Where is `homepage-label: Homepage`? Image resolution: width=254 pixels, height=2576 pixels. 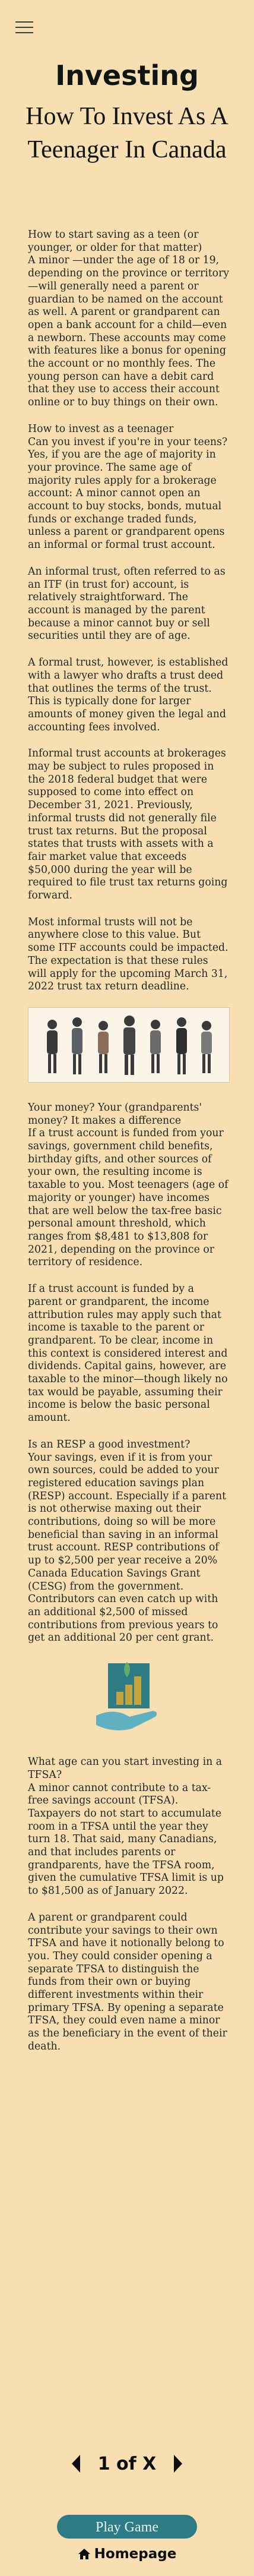
homepage-label: Homepage is located at coordinates (135, 2554).